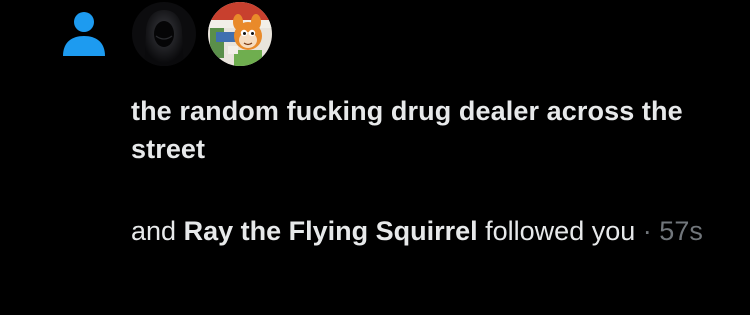 The height and width of the screenshot is (315, 750). Describe the element at coordinates (331, 231) in the screenshot. I see `follower-name-2: Ray the Flying Squirrel` at that location.